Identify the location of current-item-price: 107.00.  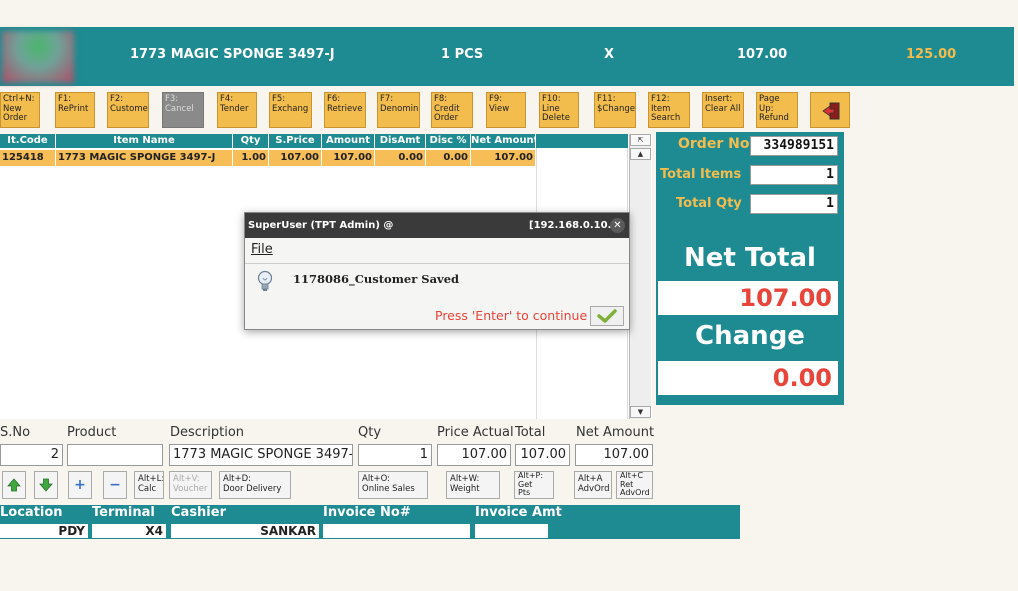
(762, 54).